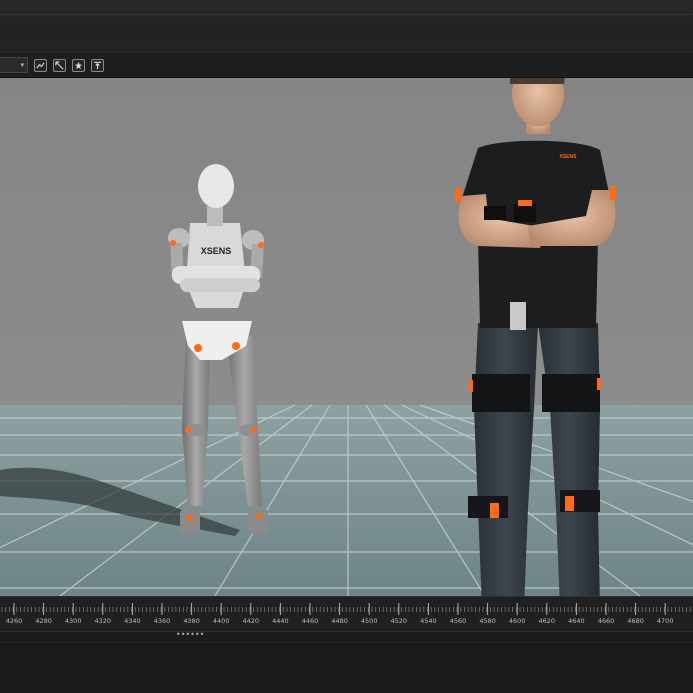 This screenshot has height=693, width=693. I want to click on view-select-dropdown: ▾, so click(14, 65).